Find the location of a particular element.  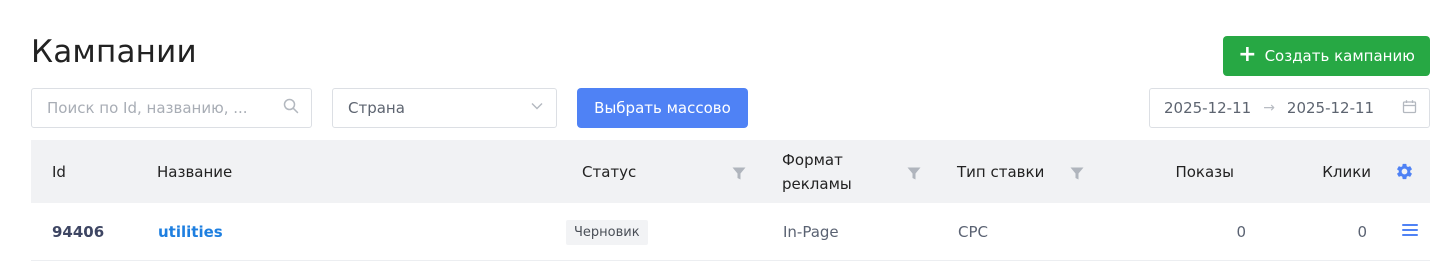

column-header-format-line2: рекламы is located at coordinates (817, 183).